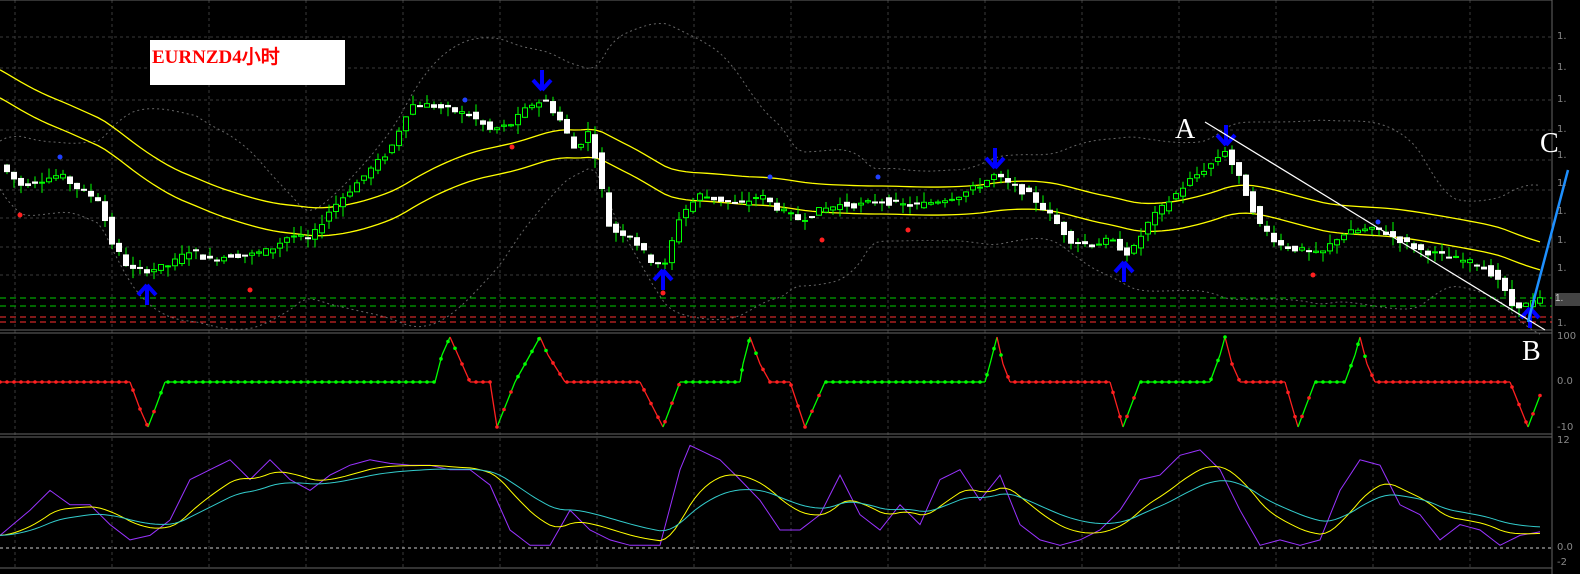 Image resolution: width=1580 pixels, height=574 pixels. What do you see at coordinates (1531, 351) in the screenshot?
I see `annotation-b: B` at bounding box center [1531, 351].